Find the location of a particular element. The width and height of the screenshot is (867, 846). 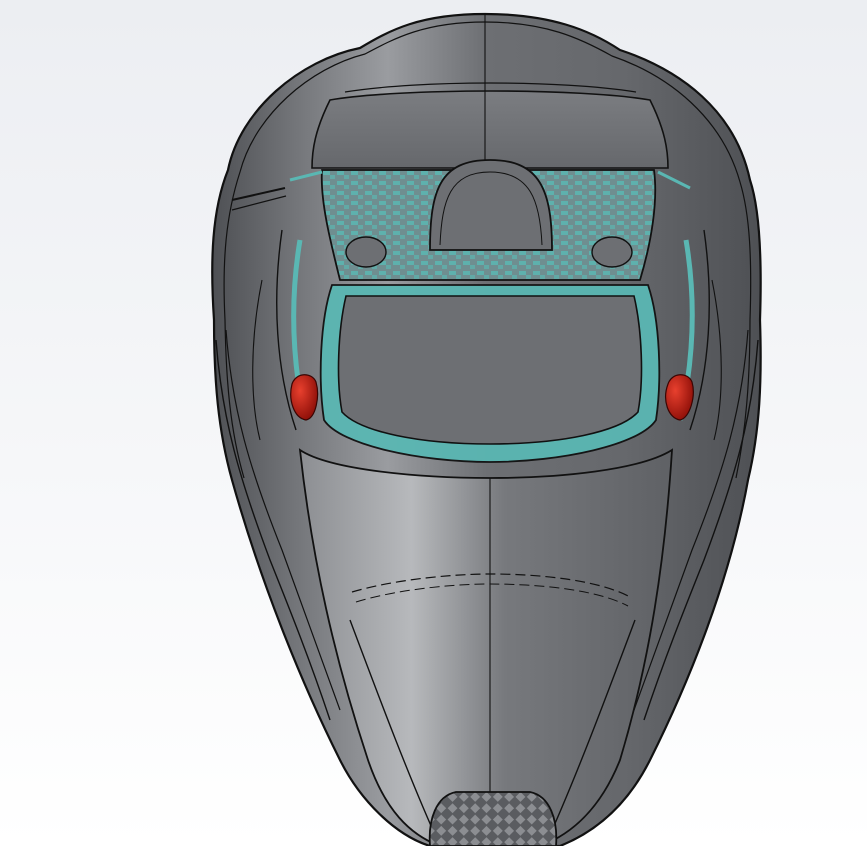

right-vent is located at coordinates (612, 252).